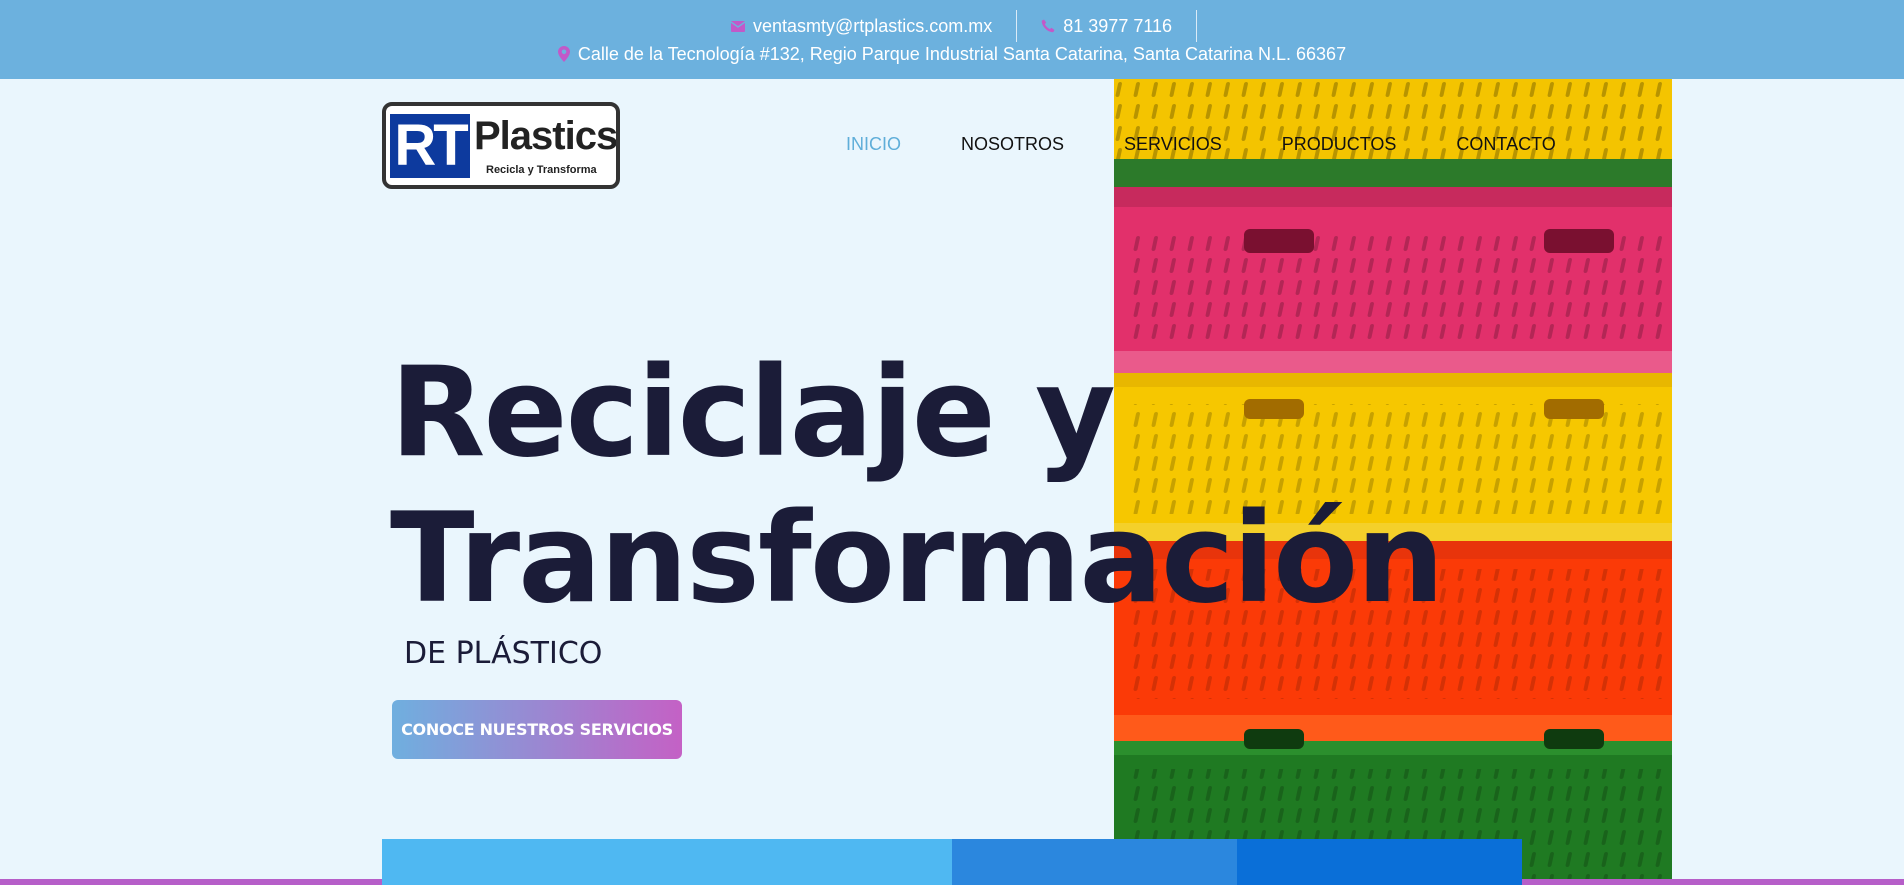  What do you see at coordinates (503, 653) in the screenshot?
I see `hero-subtitle: DE PLÁSTICO` at bounding box center [503, 653].